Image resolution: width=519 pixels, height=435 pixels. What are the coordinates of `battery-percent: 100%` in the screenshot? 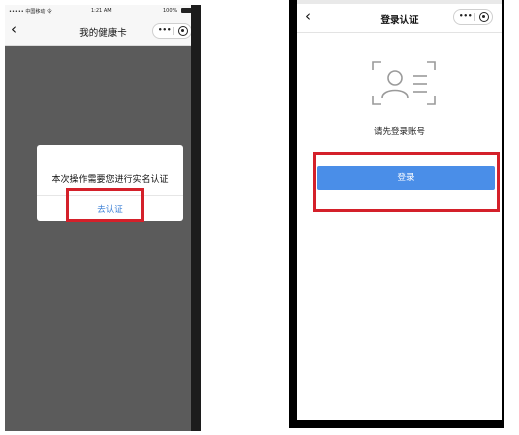 It's located at (170, 11).